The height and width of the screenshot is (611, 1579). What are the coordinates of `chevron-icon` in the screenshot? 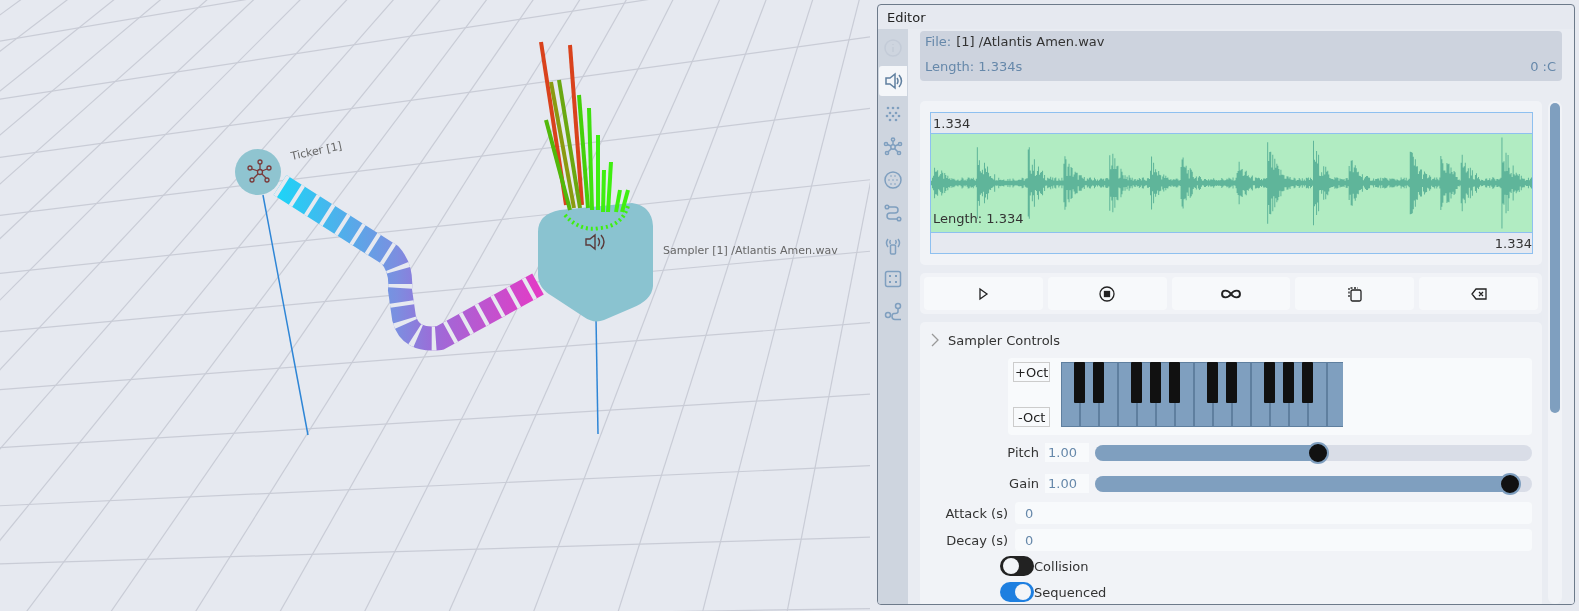 It's located at (935, 340).